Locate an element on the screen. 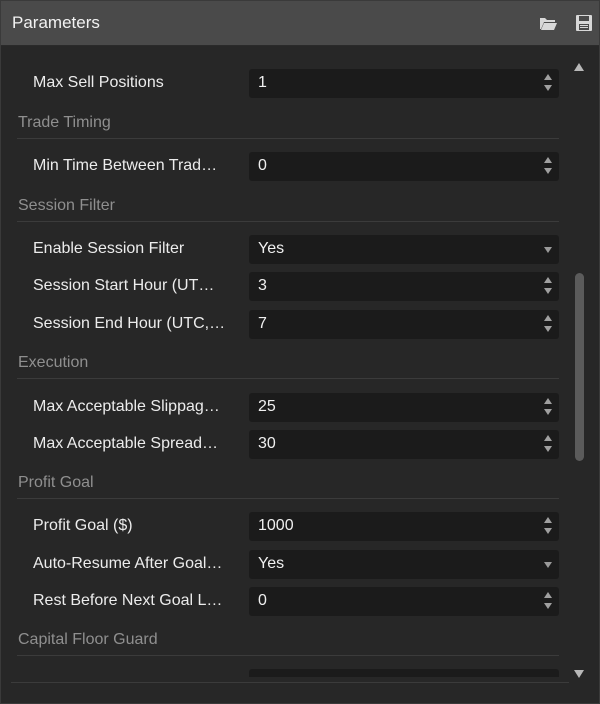 The image size is (600, 704). title-bar: Parameters is located at coordinates (300, 23).